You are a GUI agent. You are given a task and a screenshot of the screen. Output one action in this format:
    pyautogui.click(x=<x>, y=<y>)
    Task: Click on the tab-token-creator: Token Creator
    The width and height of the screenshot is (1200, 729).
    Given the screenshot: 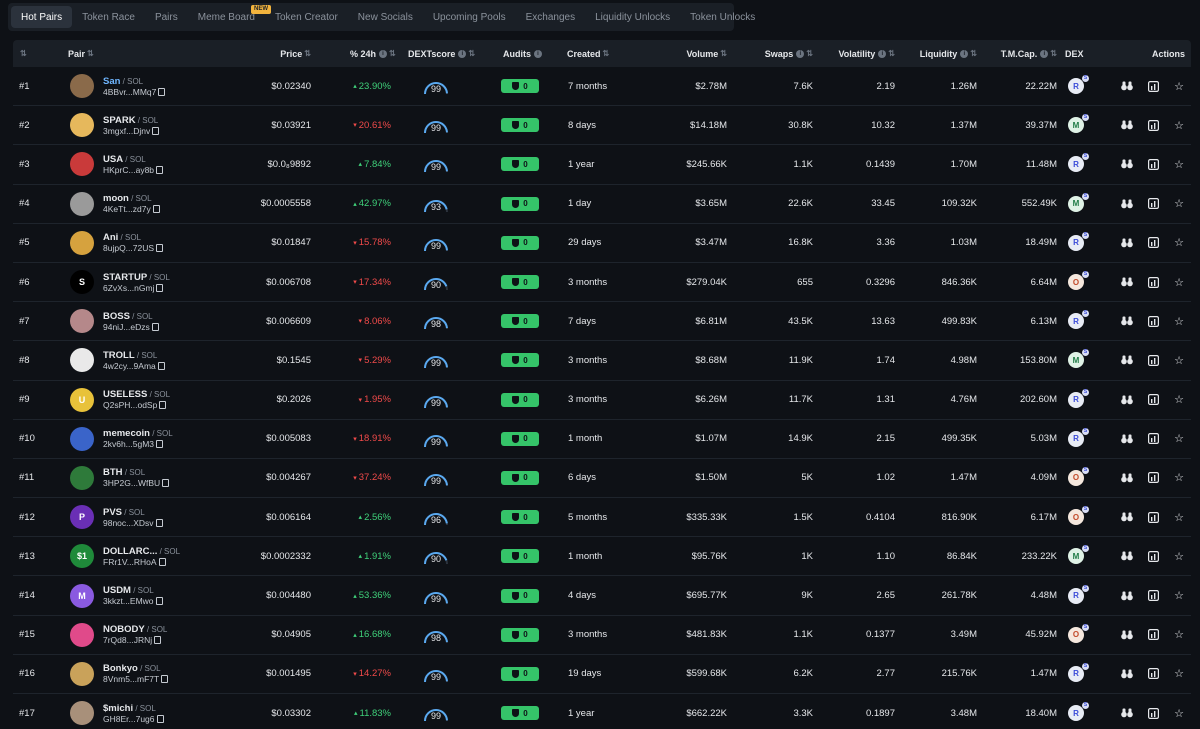 What is the action you would take?
    pyautogui.click(x=306, y=17)
    